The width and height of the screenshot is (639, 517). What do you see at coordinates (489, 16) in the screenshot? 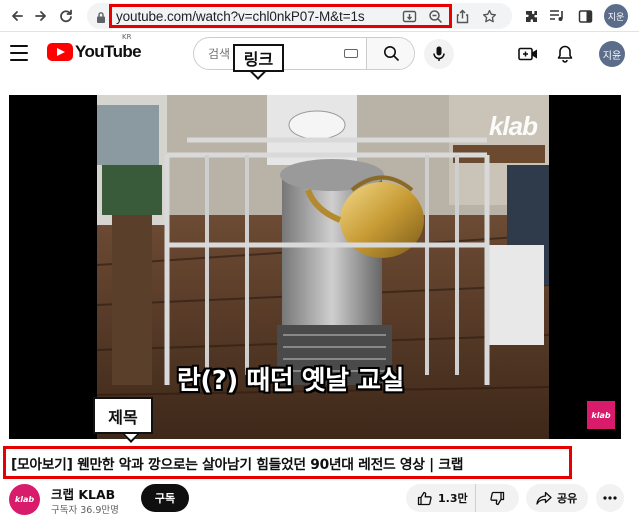
I see `bookmark-star-icon` at bounding box center [489, 16].